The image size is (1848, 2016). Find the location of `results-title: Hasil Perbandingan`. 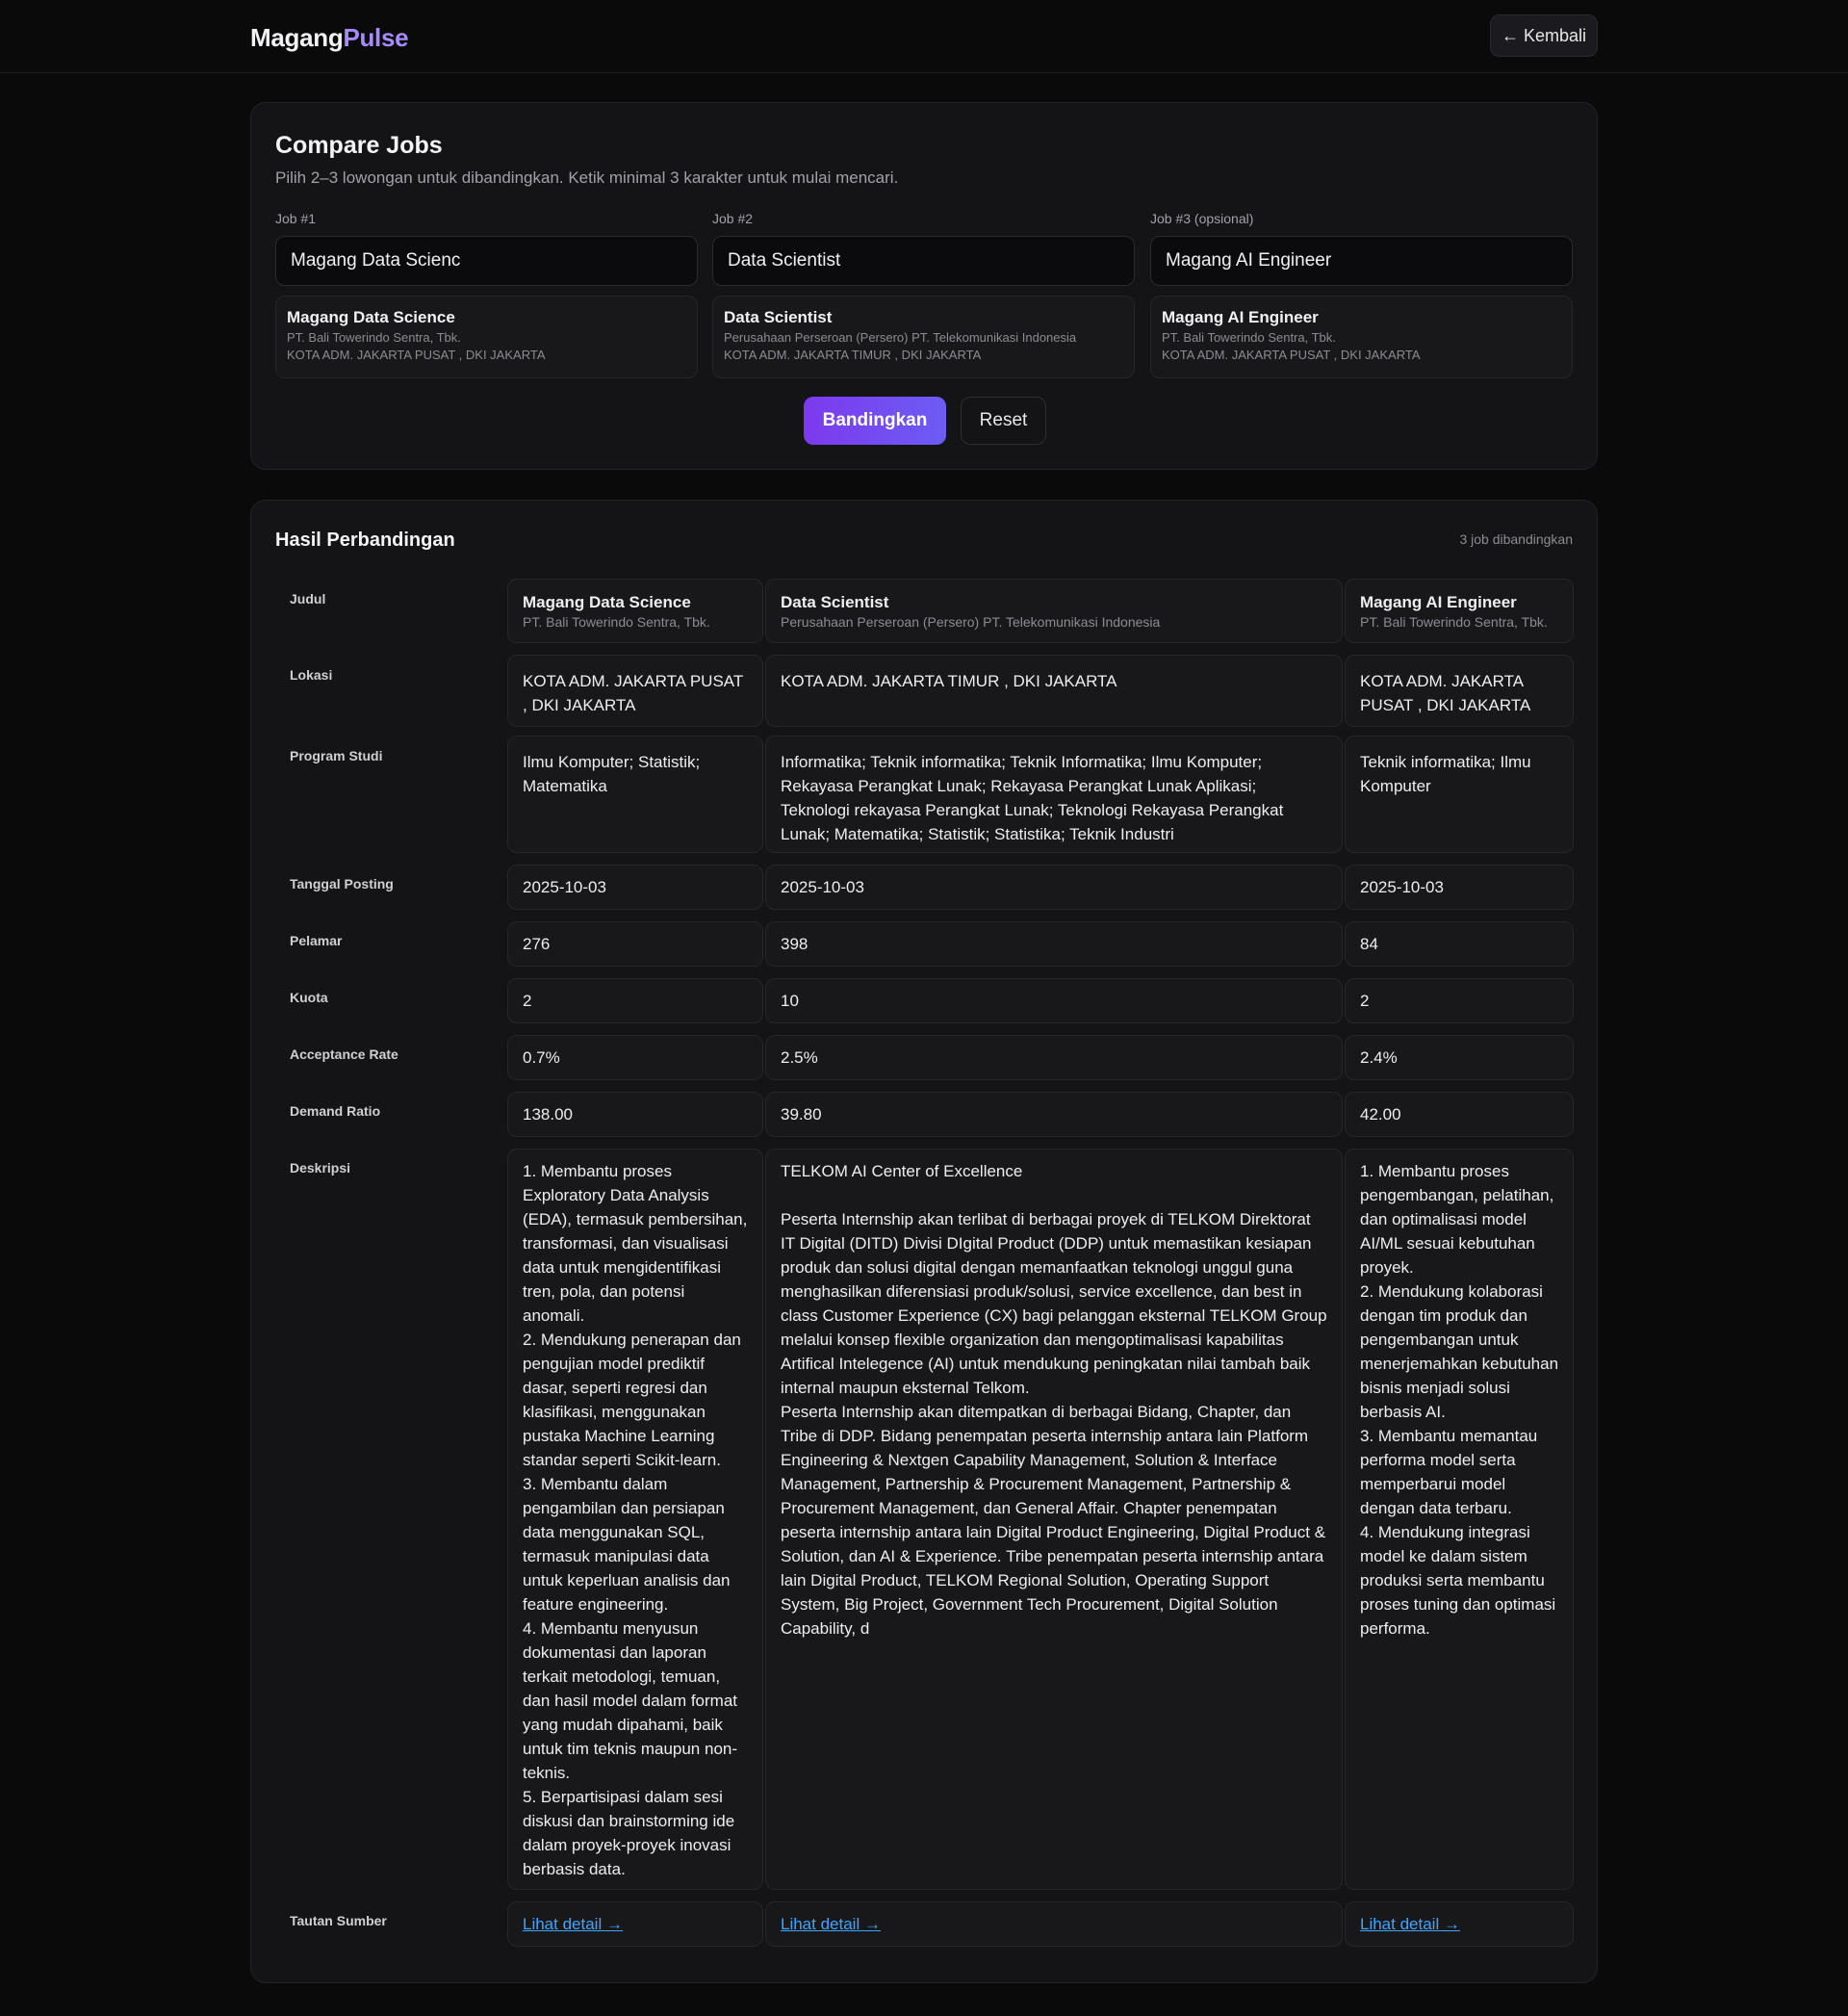

results-title: Hasil Perbandingan is located at coordinates (365, 540).